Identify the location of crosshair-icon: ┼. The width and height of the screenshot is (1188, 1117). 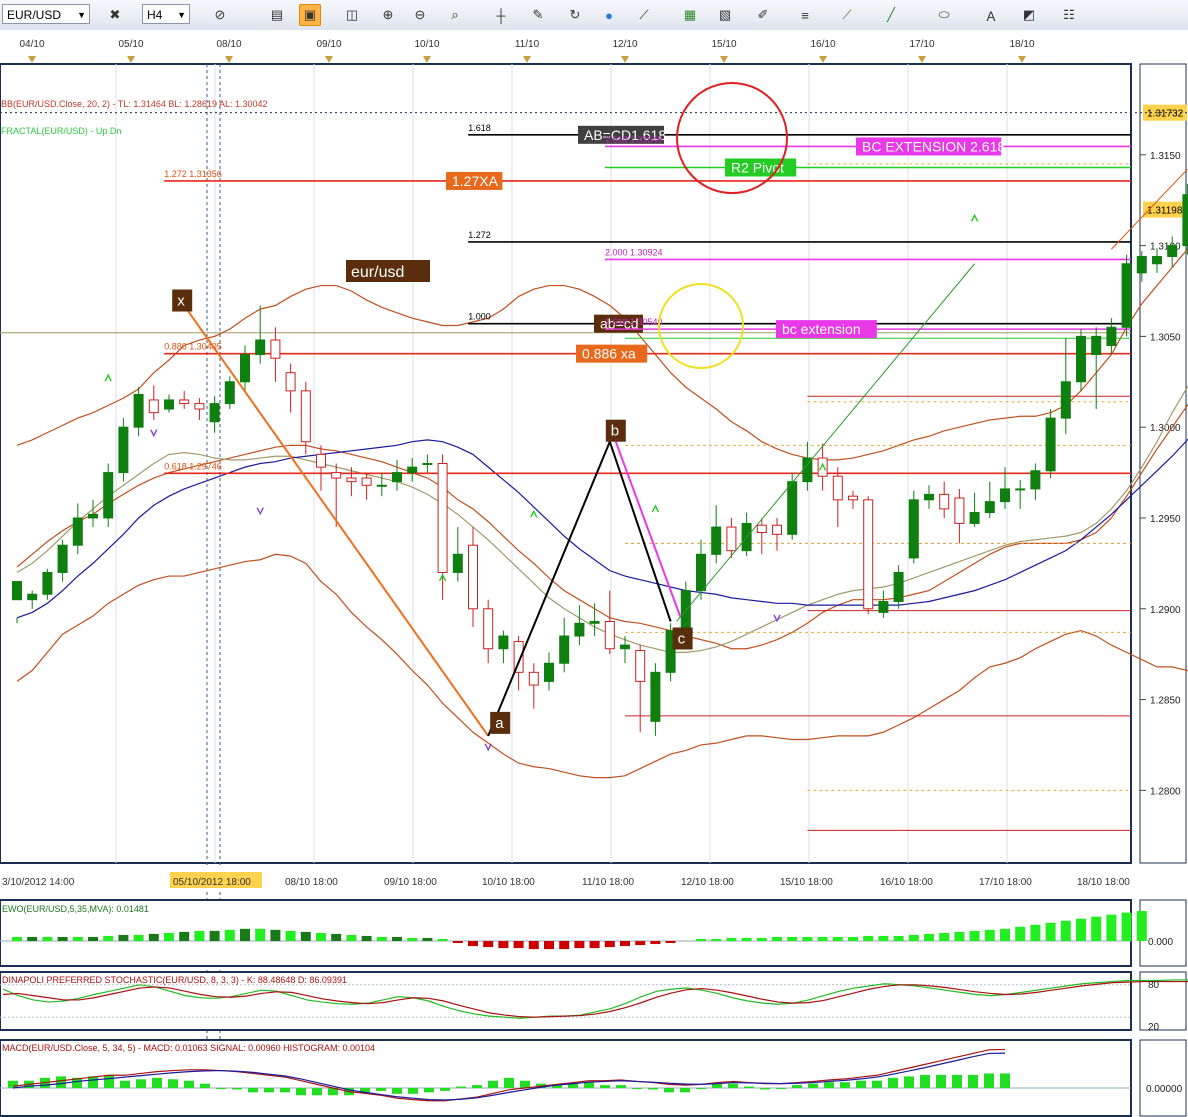
(501, 15).